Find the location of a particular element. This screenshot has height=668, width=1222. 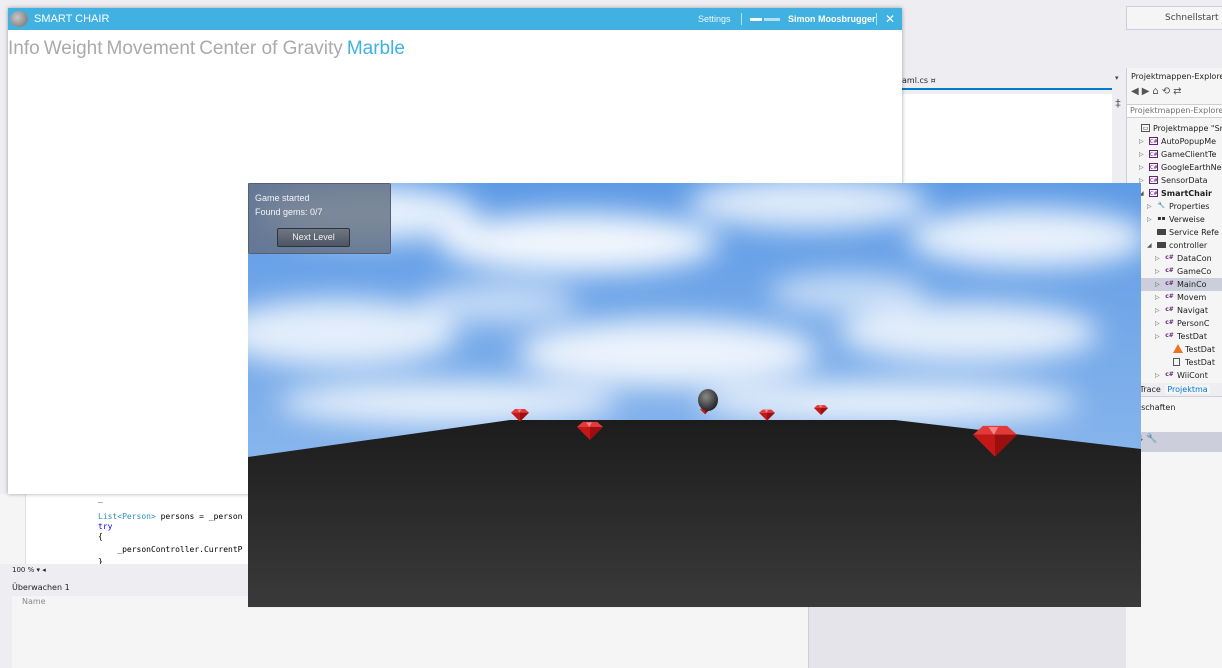

tree-item-label: Service Refe is located at coordinates (1194, 232).